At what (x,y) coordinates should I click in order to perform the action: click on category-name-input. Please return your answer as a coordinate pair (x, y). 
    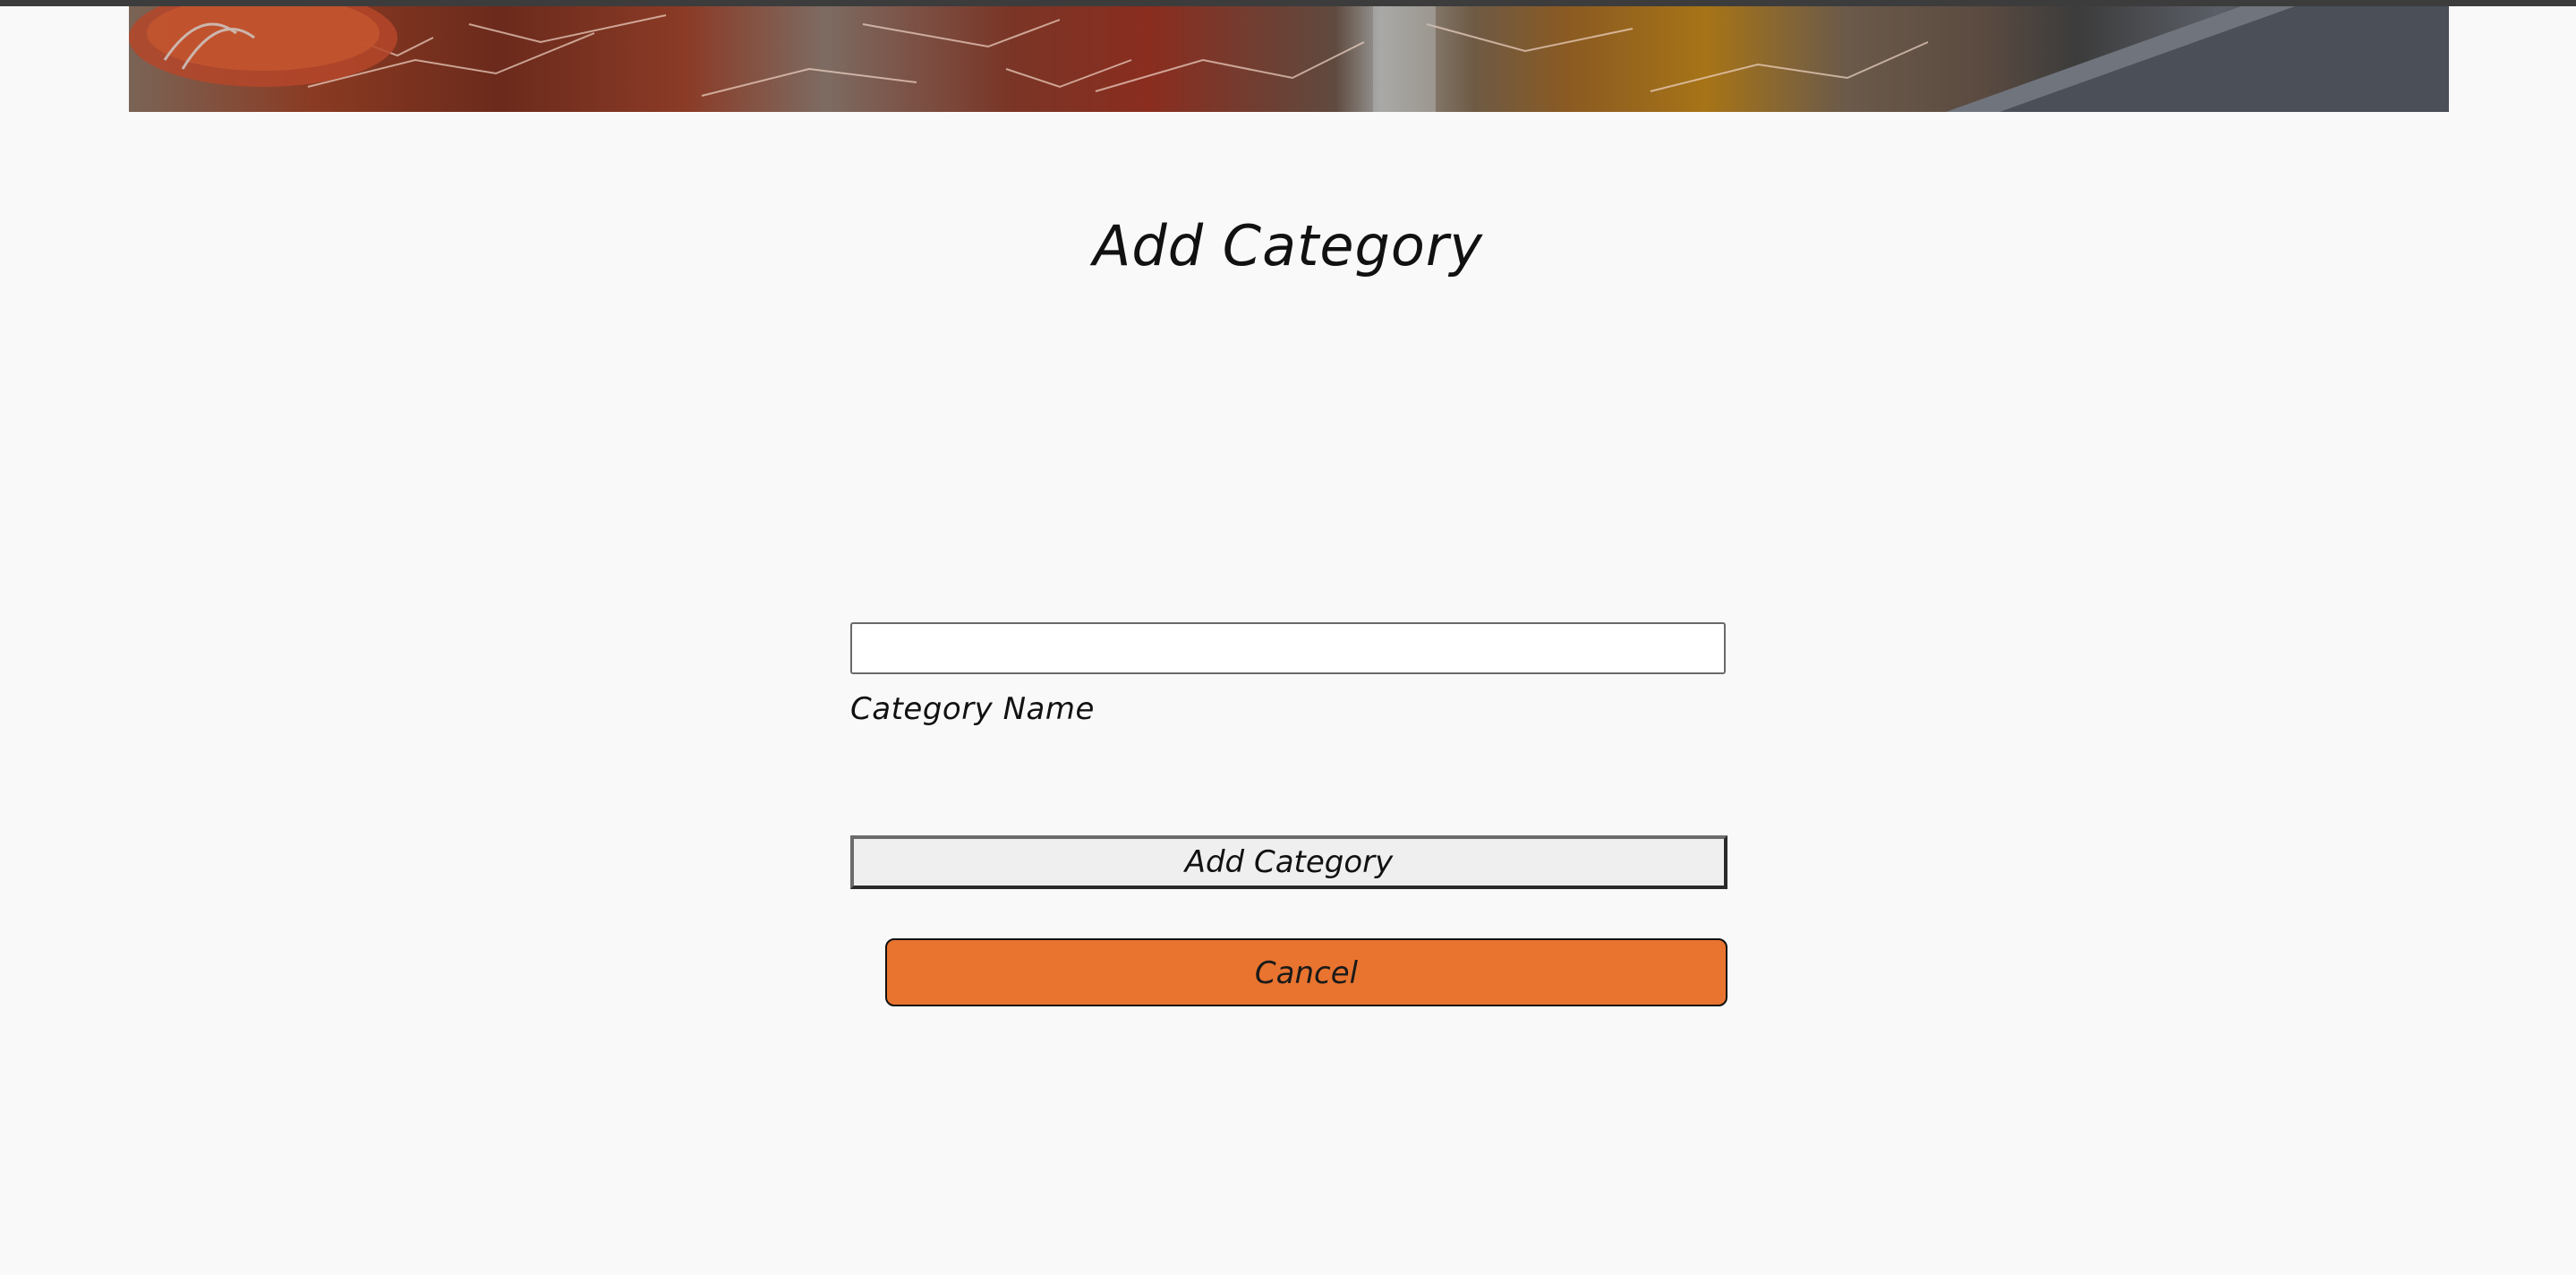
    Looking at the image, I should click on (1288, 648).